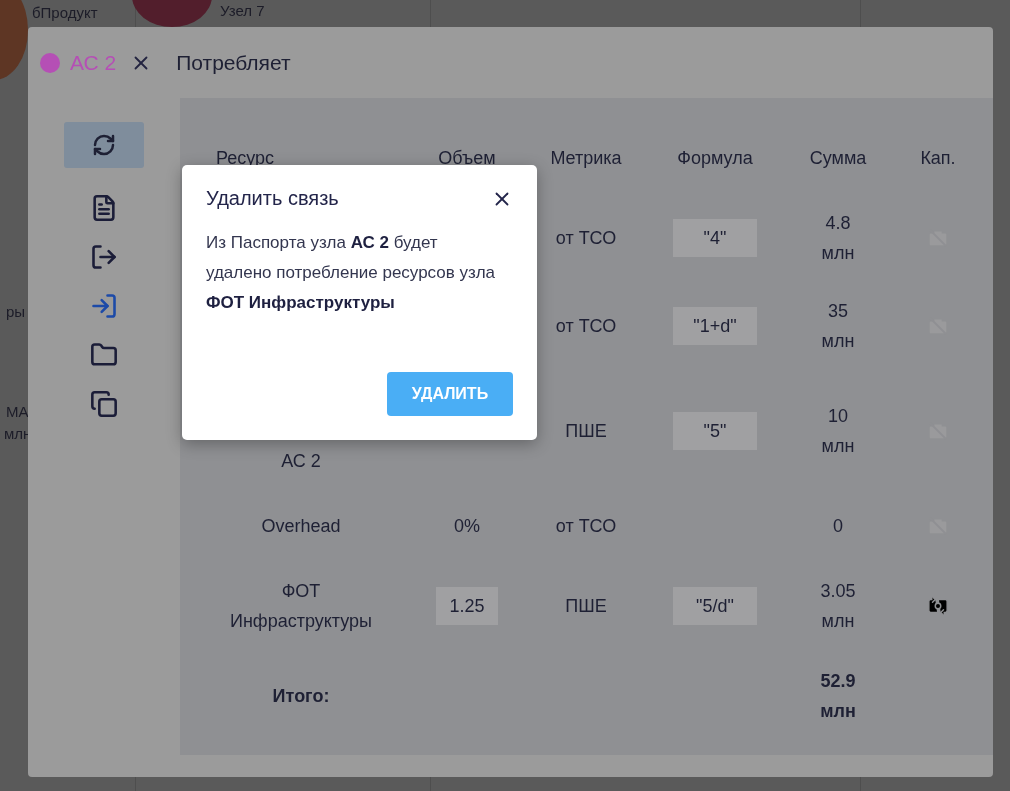 This screenshot has width=1010, height=791. Describe the element at coordinates (242, 10) in the screenshot. I see `canvas-label: Узел 7` at that location.